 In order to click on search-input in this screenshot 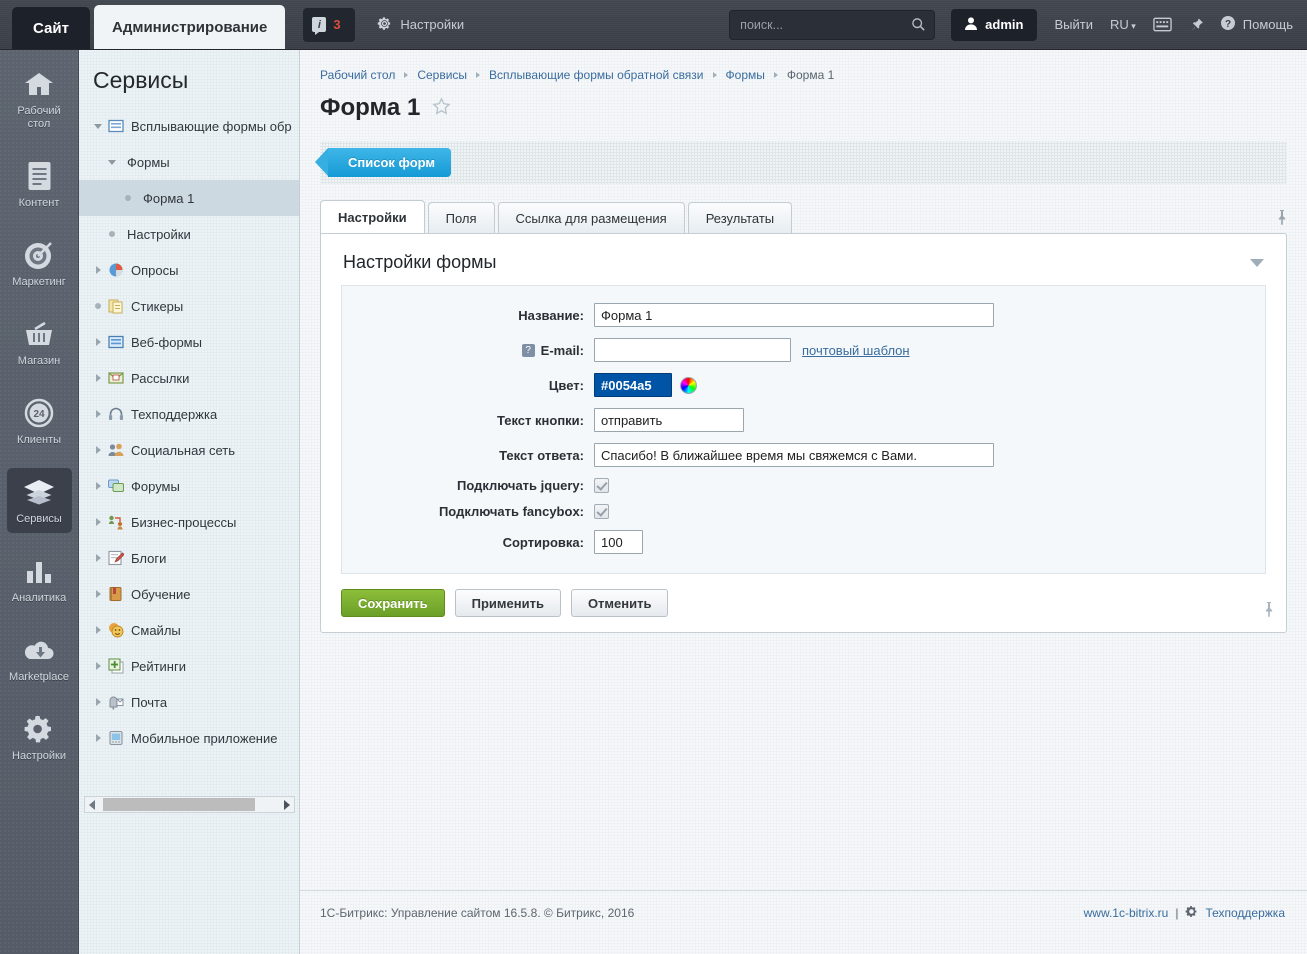, I will do `click(832, 24)`.